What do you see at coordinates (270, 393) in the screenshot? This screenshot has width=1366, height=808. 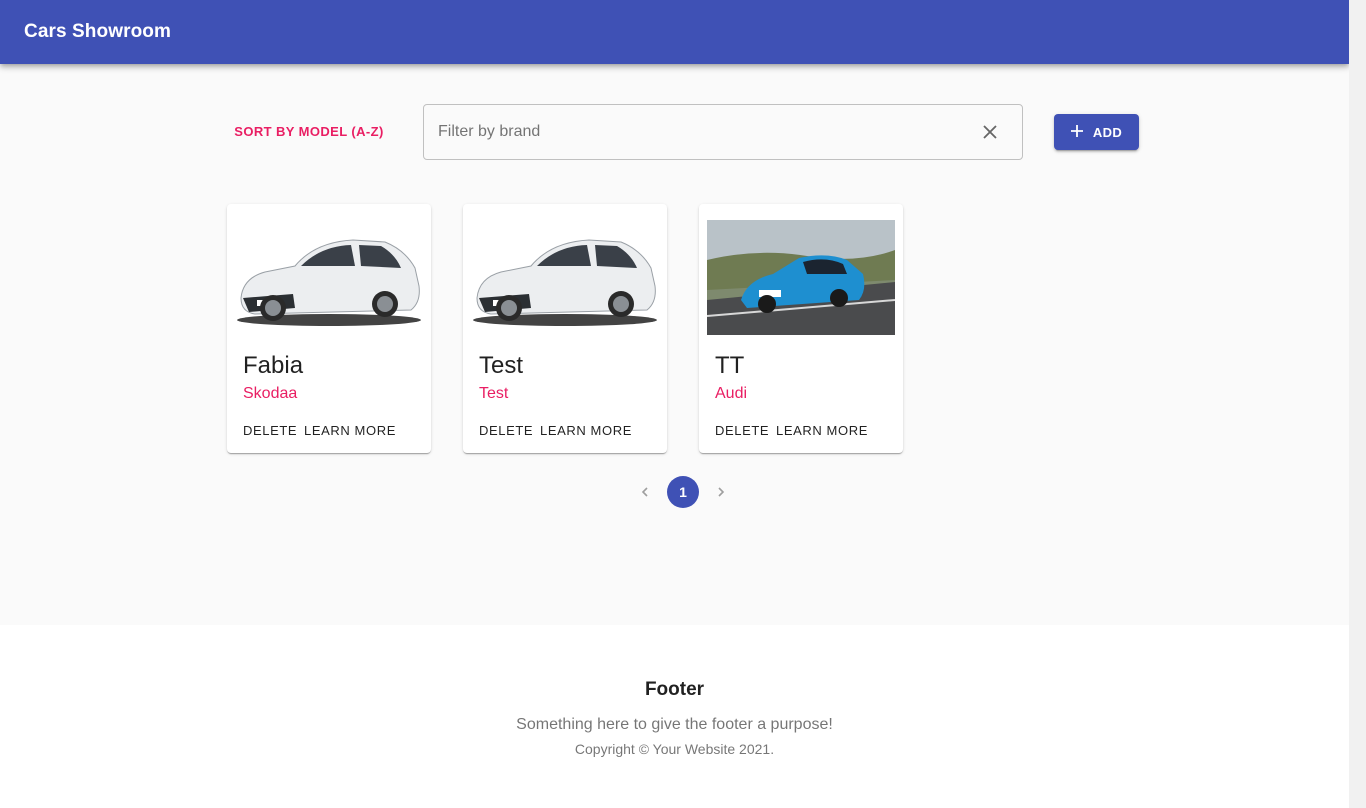 I see `car-brand: Skodaa` at bounding box center [270, 393].